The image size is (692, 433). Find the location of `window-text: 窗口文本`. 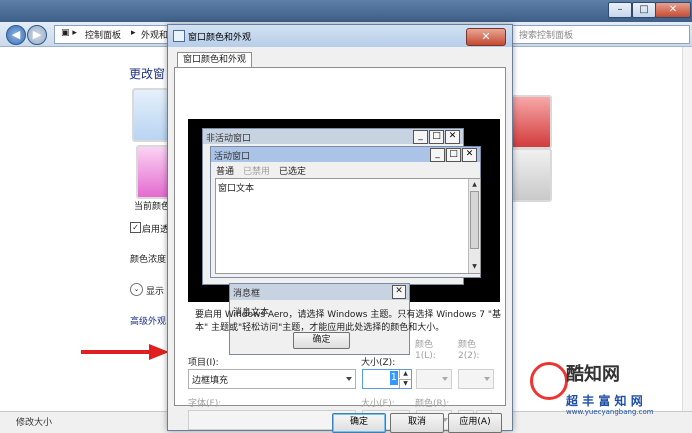

window-text: 窗口文本 is located at coordinates (236, 189).